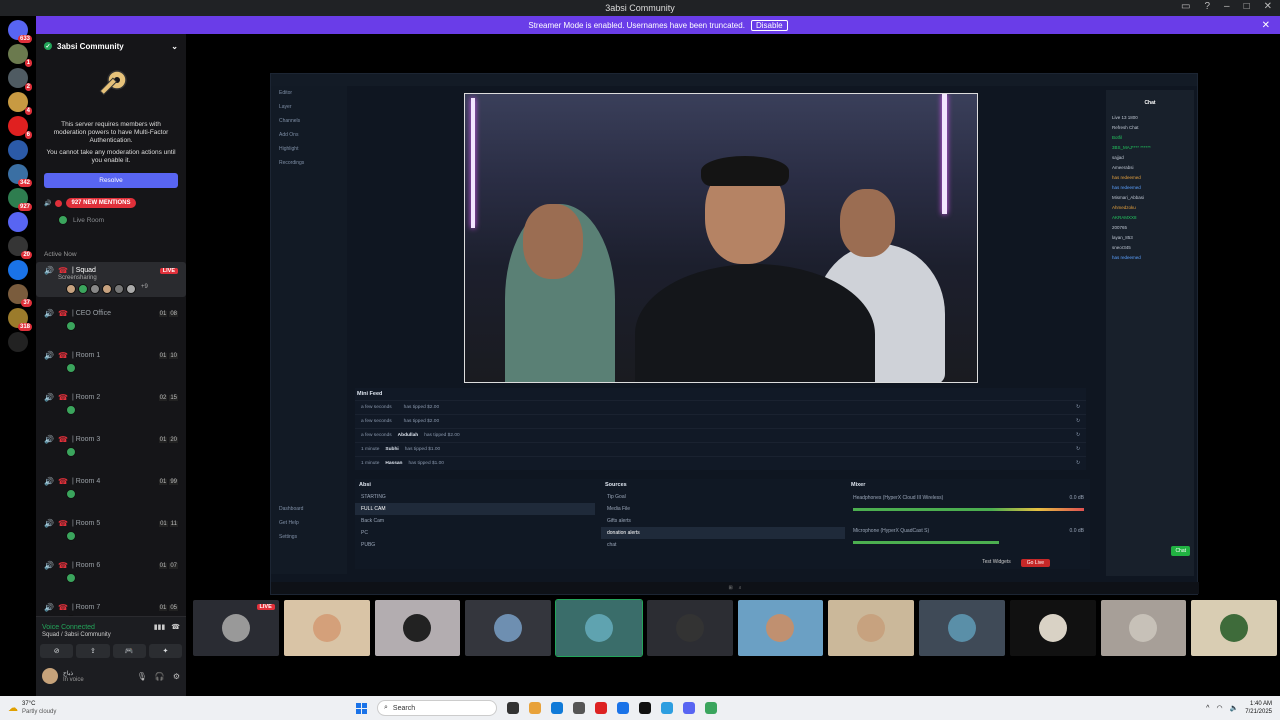 This screenshot has width=1280, height=720. I want to click on server-icon: 342, so click(20, 175).